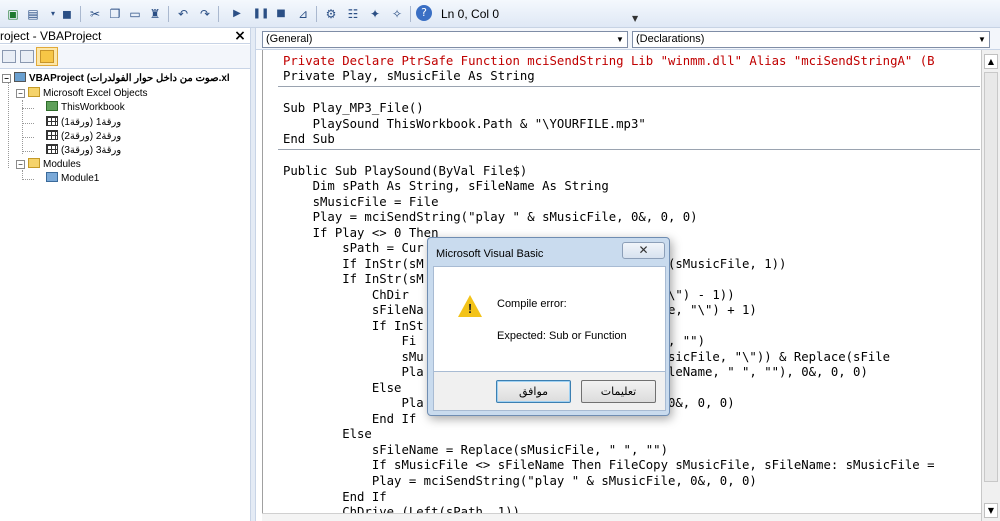 The height and width of the screenshot is (521, 1000). What do you see at coordinates (281, 14) in the screenshot?
I see `reset-icon: ■` at bounding box center [281, 14].